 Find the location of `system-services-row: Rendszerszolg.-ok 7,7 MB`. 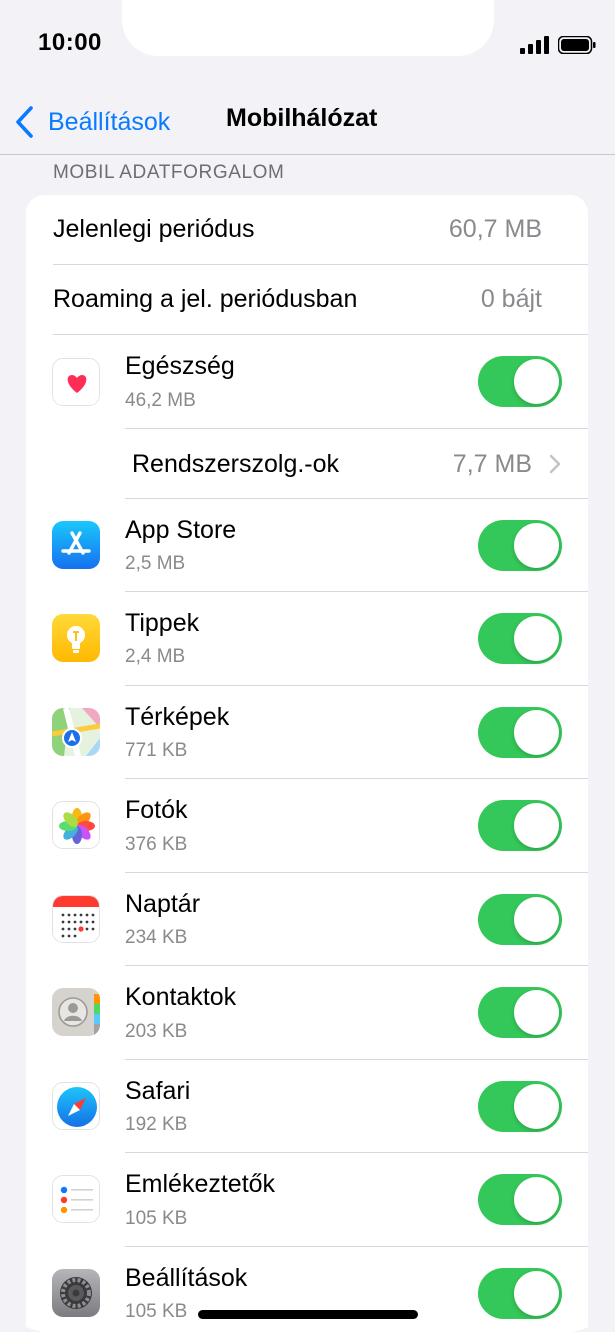

system-services-row: Rendszerszolg.-ok 7,7 MB is located at coordinates (307, 464).